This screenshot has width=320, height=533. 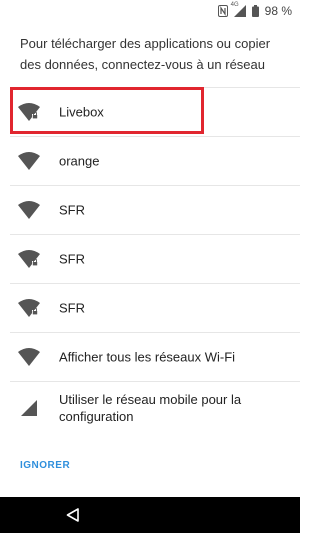 I want to click on skip-button: IGNORER, so click(x=45, y=465).